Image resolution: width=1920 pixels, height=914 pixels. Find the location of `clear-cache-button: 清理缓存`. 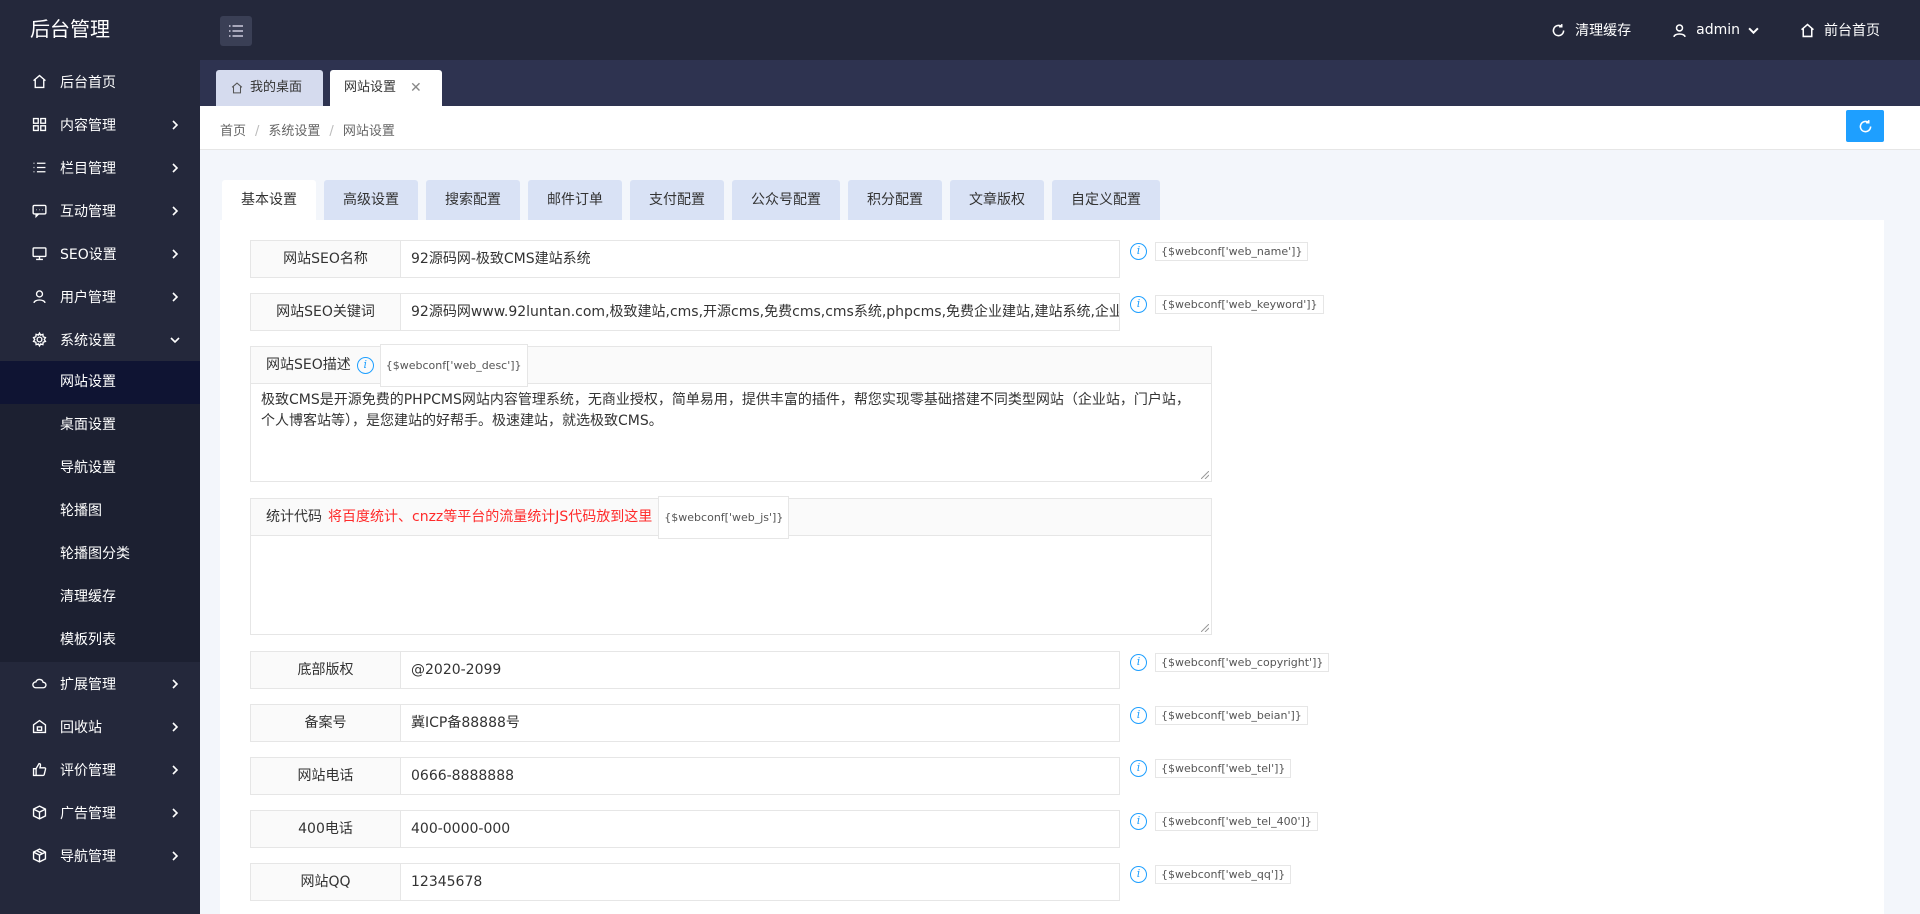

clear-cache-button: 清理缓存 is located at coordinates (1590, 30).